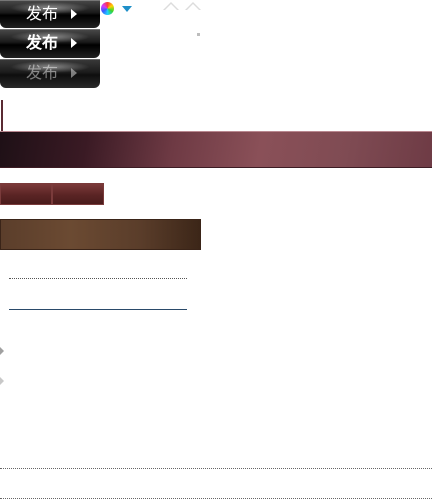 The width and height of the screenshot is (432, 500). What do you see at coordinates (98, 309) in the screenshot?
I see `solid-separator` at bounding box center [98, 309].